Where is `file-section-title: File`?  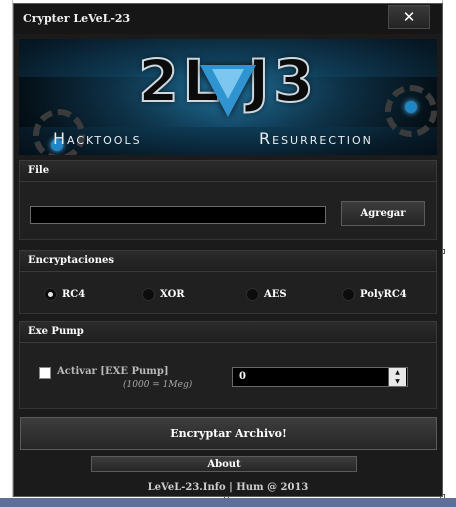 file-section-title: File is located at coordinates (39, 170).